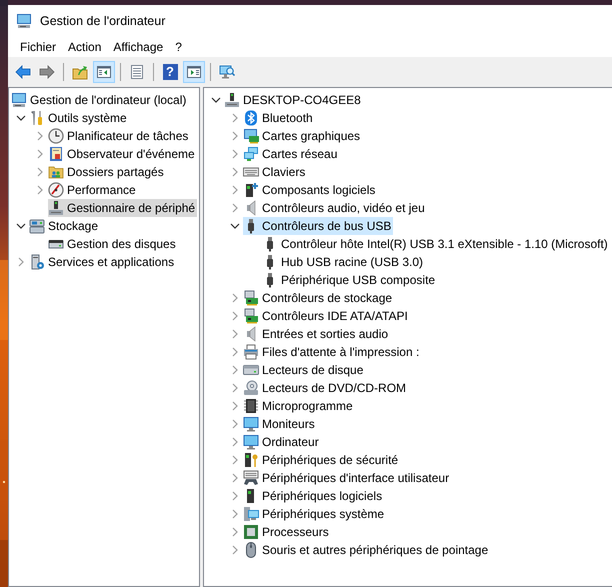 This screenshot has height=587, width=612. What do you see at coordinates (93, 190) in the screenshot?
I see `tree-item: Performance` at bounding box center [93, 190].